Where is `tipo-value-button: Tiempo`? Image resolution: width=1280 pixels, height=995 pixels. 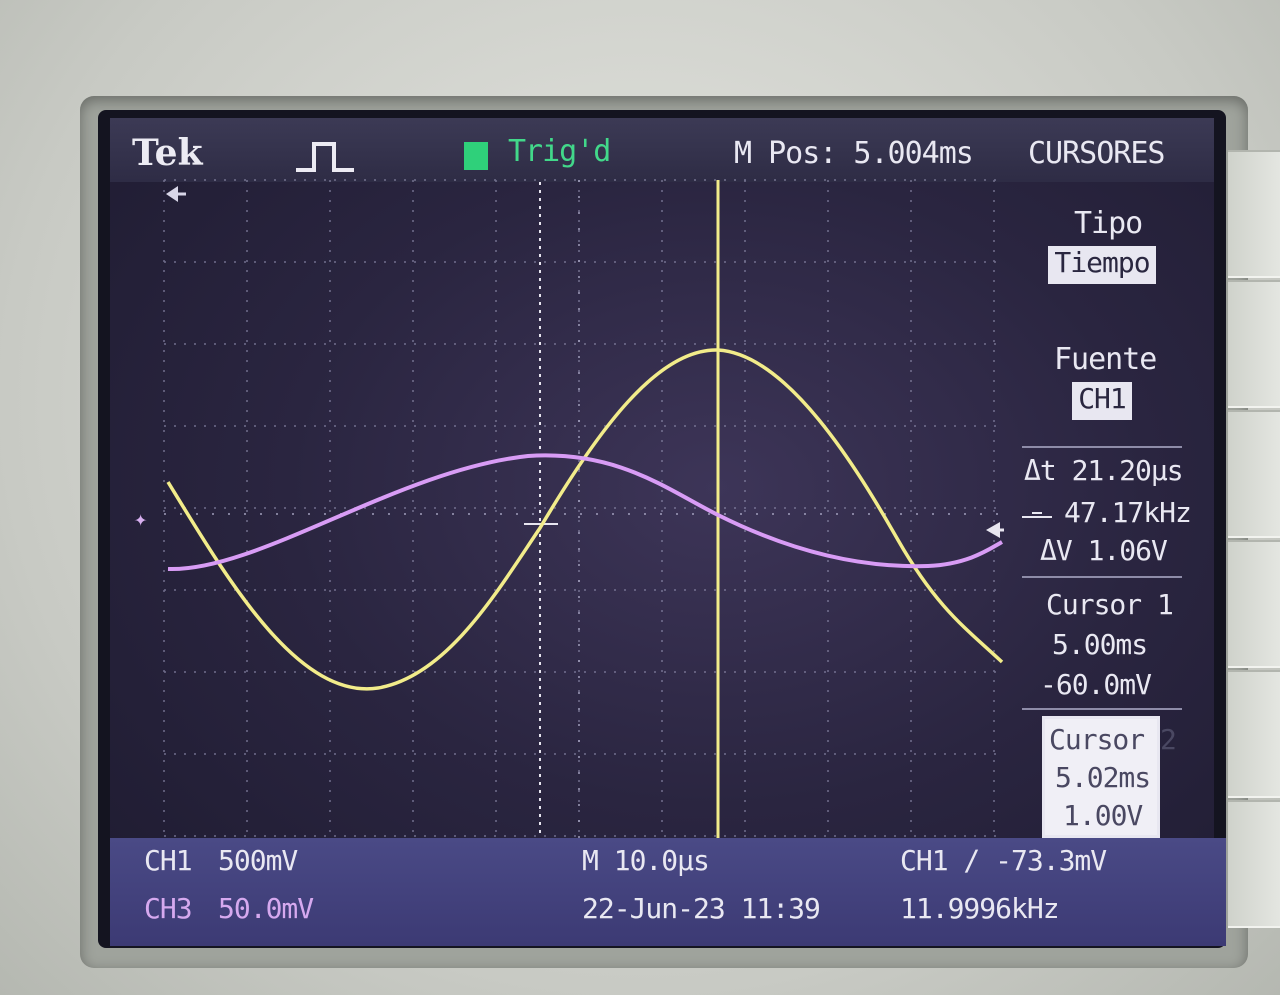 tipo-value-button: Tiempo is located at coordinates (1102, 265).